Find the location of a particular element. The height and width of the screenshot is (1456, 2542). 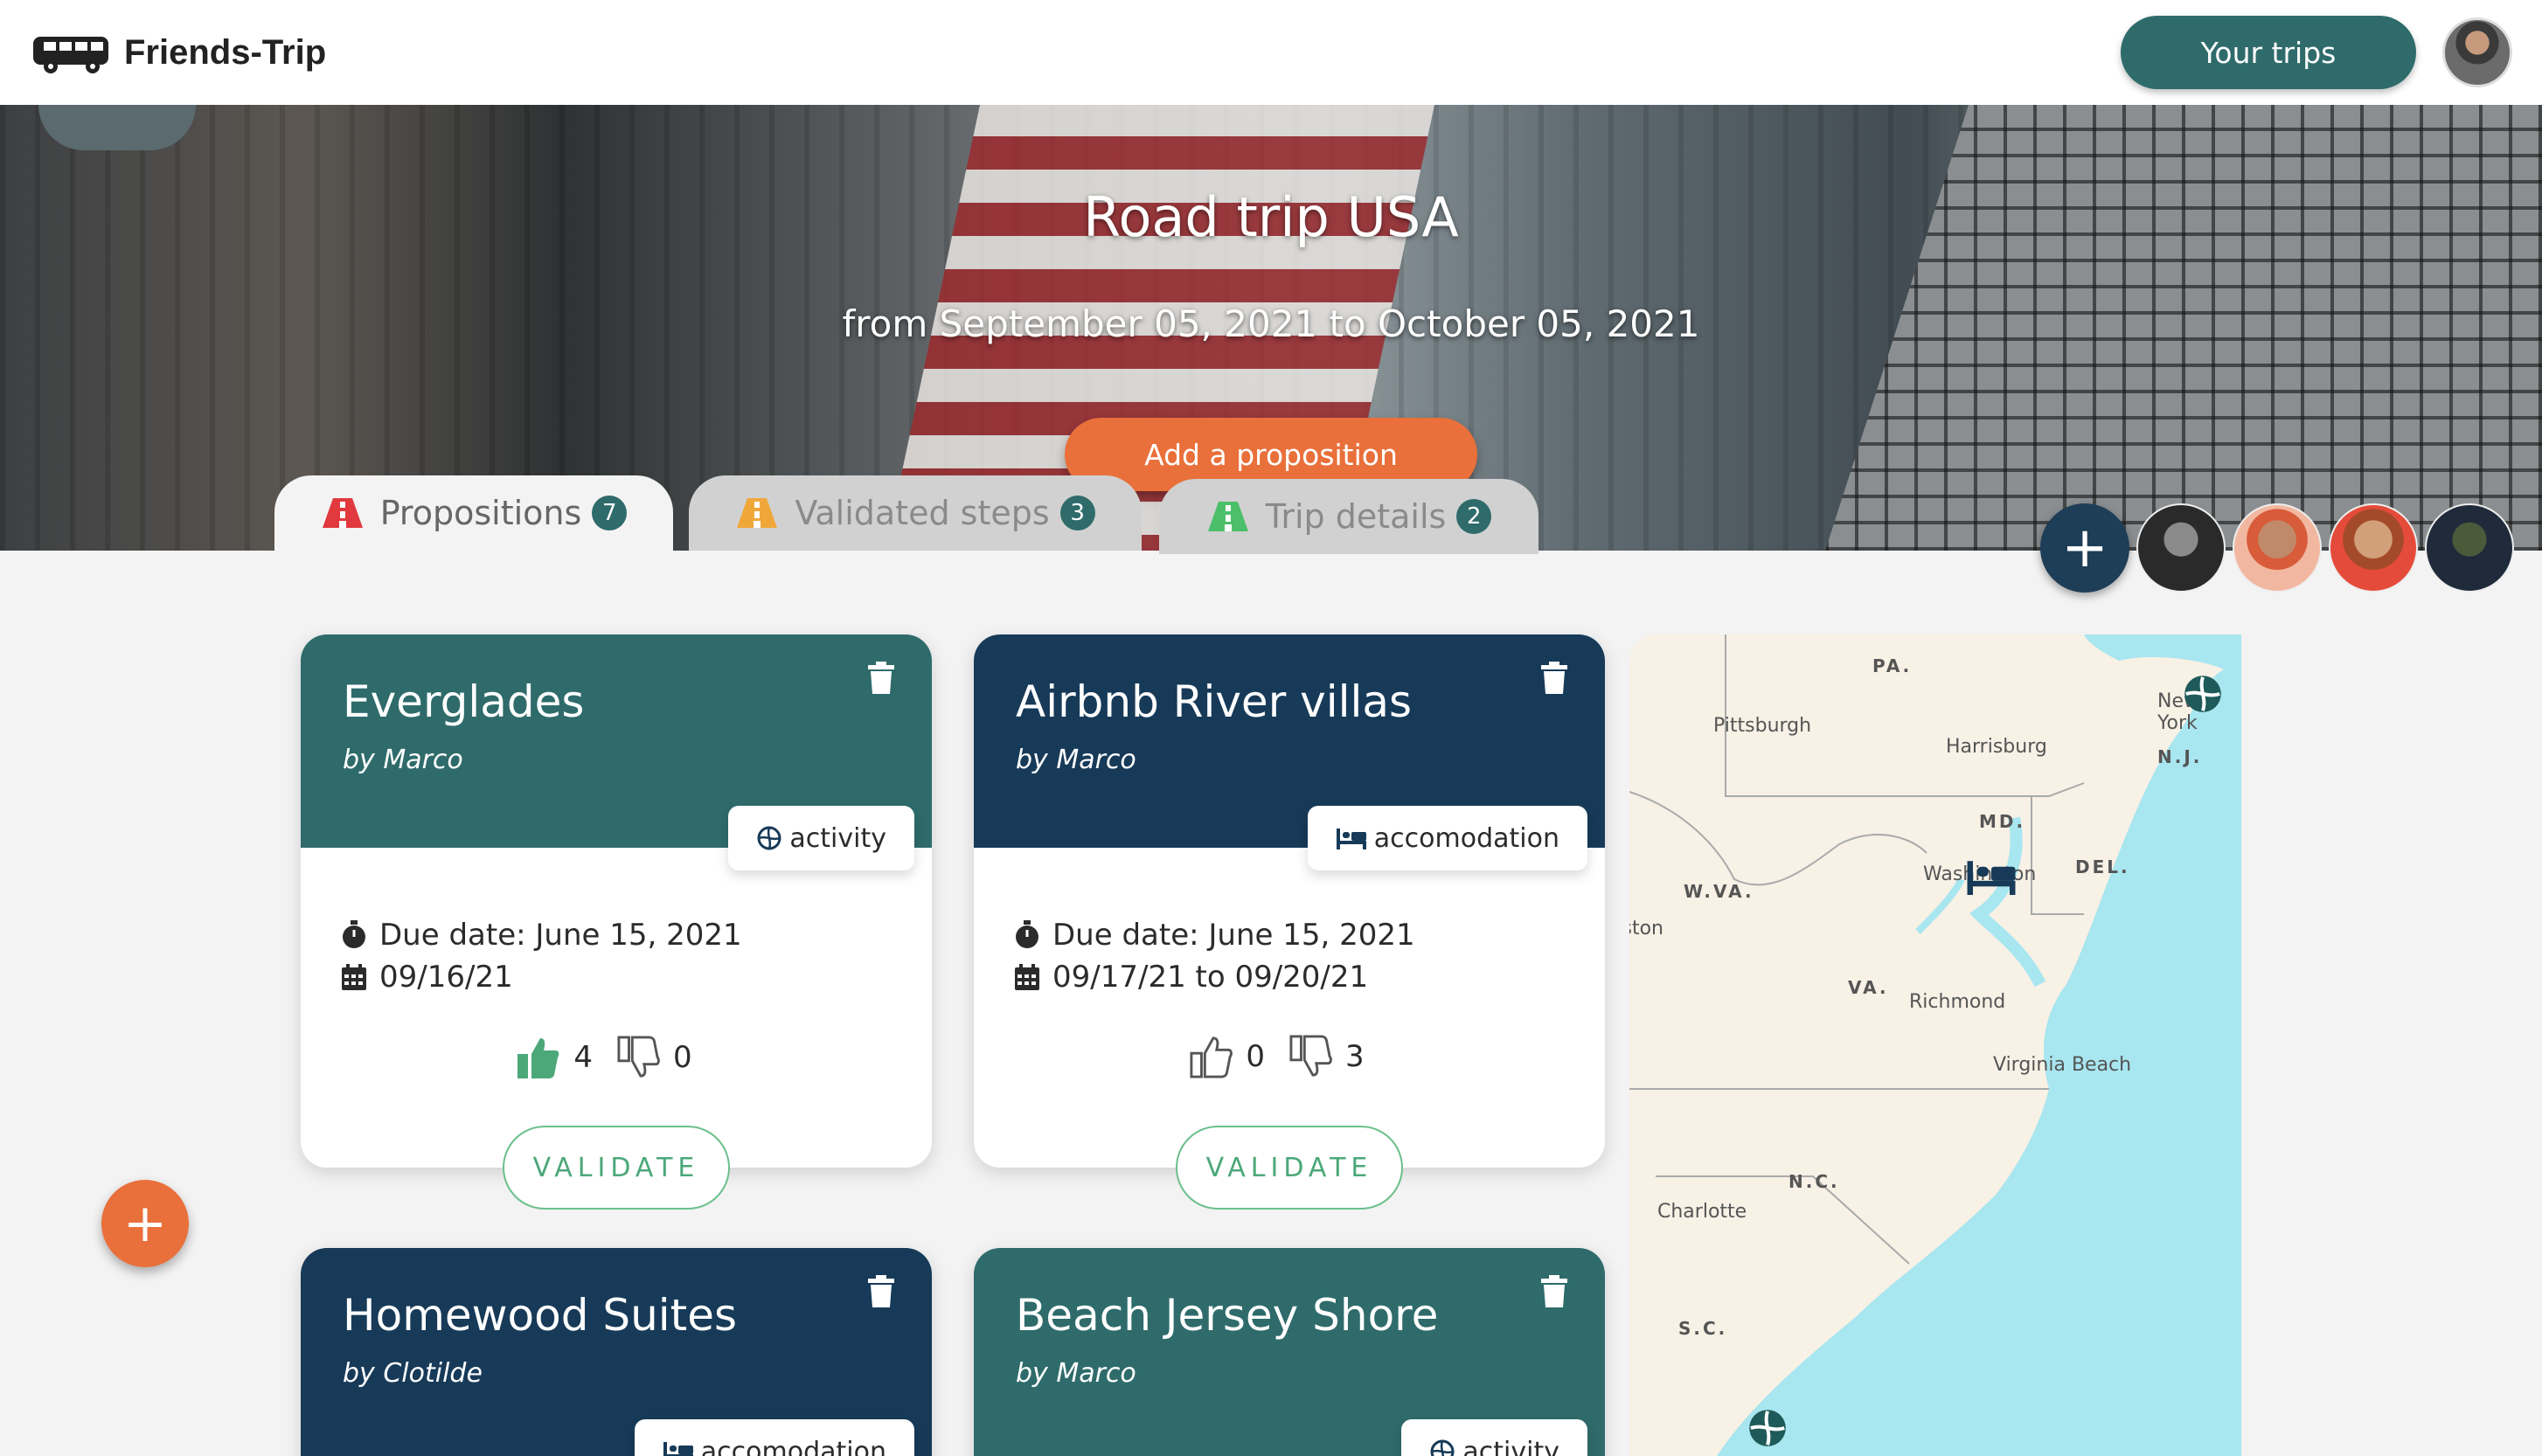

likes-count: 4 is located at coordinates (583, 1057).